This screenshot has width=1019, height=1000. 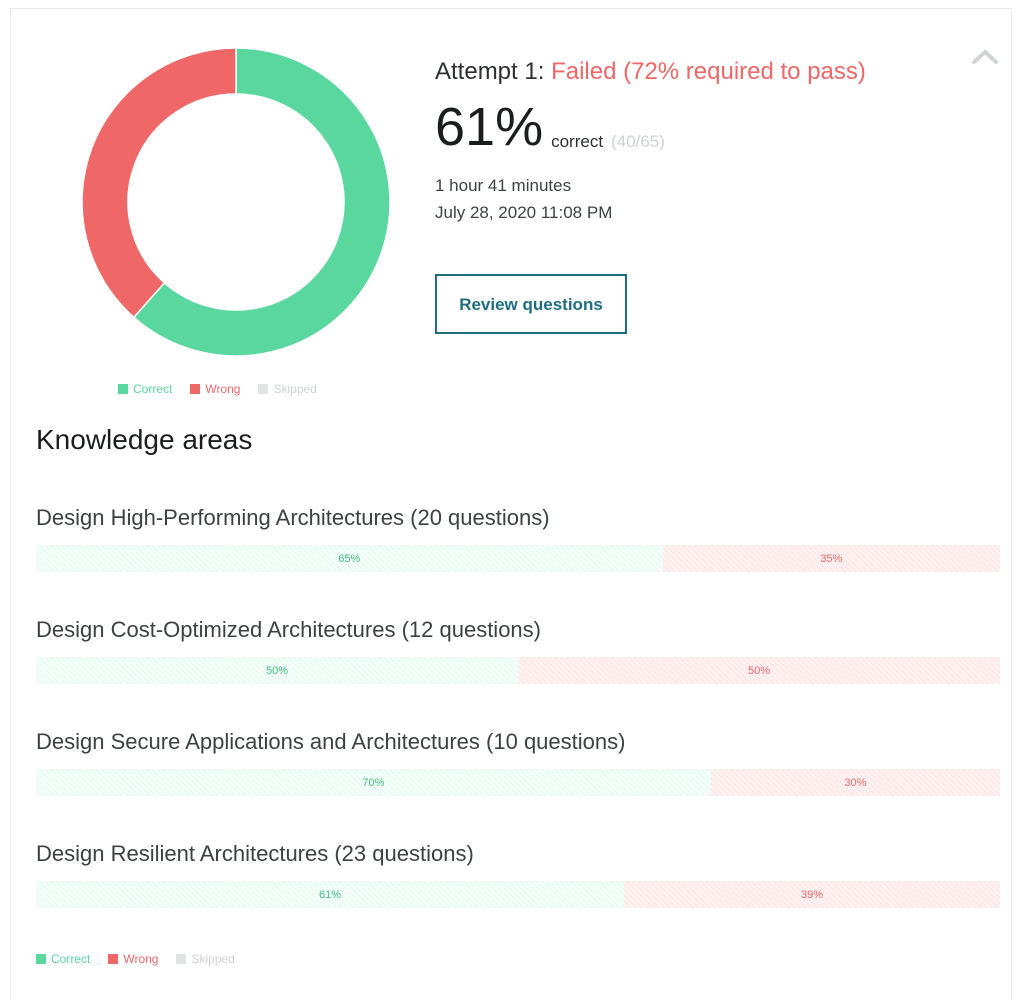 I want to click on attempt-meta: 1 hour 41 minutes July 28, 2020 11:08 PM, so click(x=650, y=199).